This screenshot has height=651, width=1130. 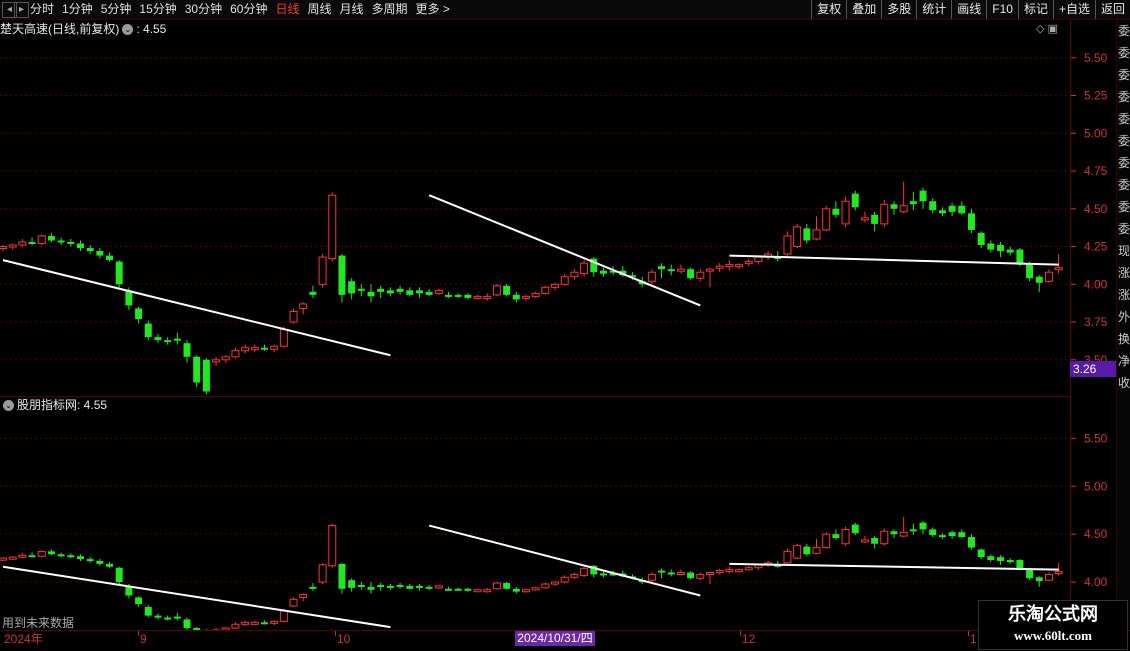 I want to click on period-tabs: 分时 1分钟 5分钟 15分钟 30分钟 60分钟 日线 周线 月线 多周期 更多 >, so click(x=240, y=9).